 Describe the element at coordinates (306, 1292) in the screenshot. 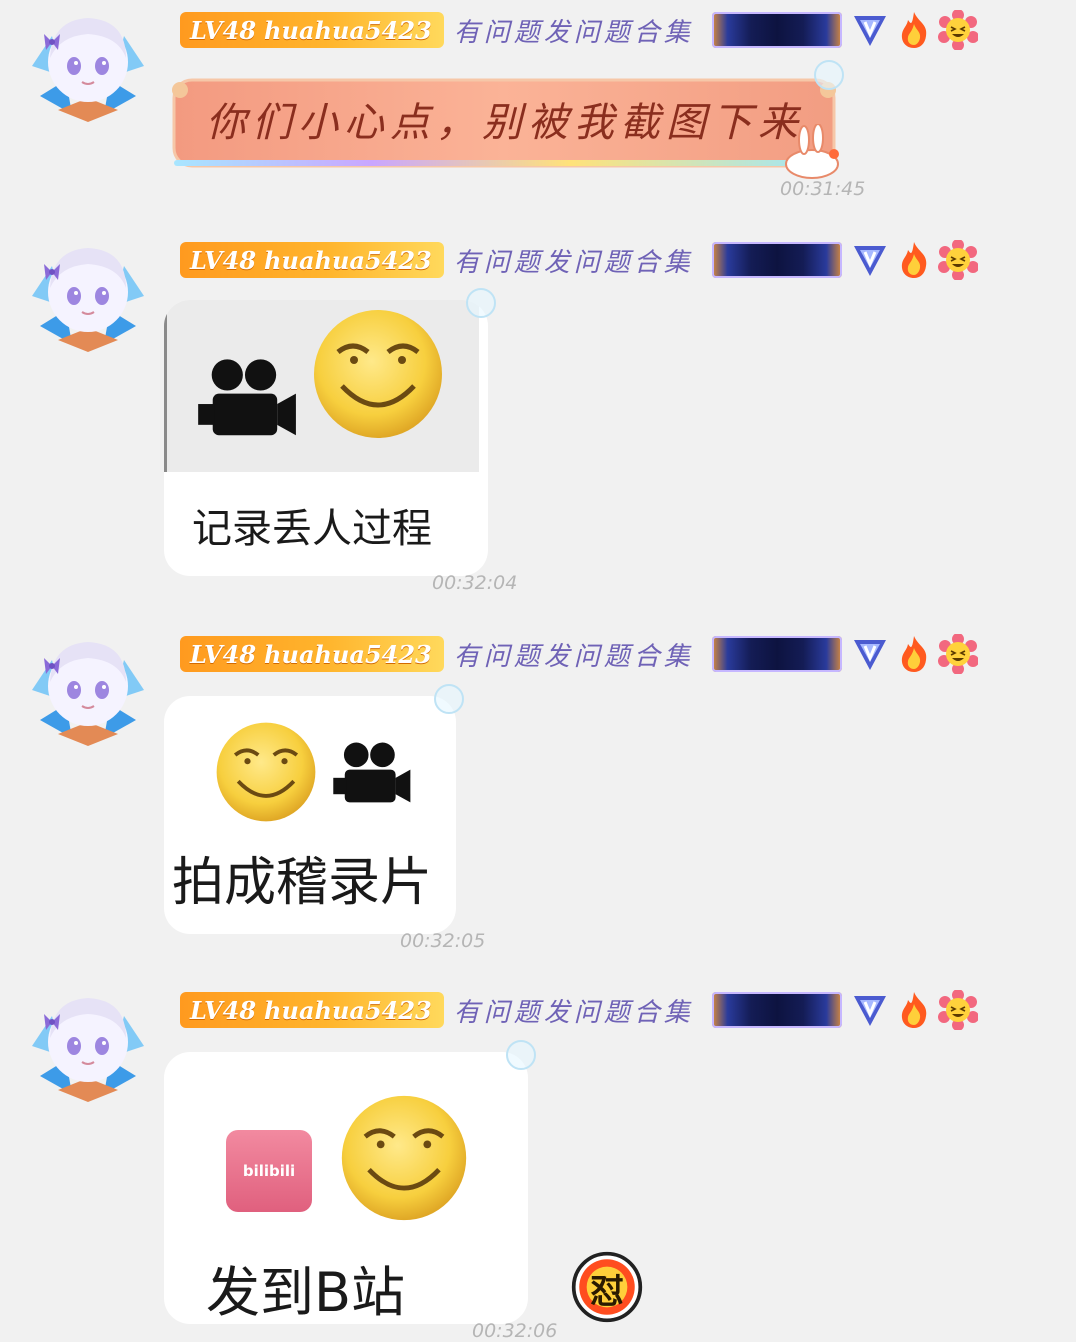

I see `sticker-caption: 发到B站` at that location.